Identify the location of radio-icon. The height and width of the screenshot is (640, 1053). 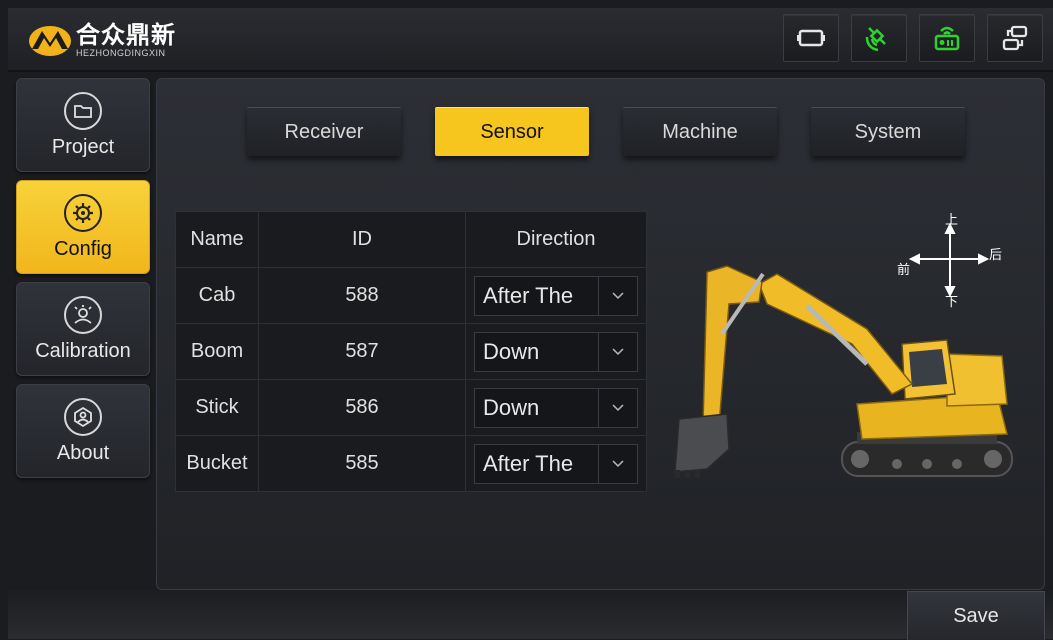
(947, 38).